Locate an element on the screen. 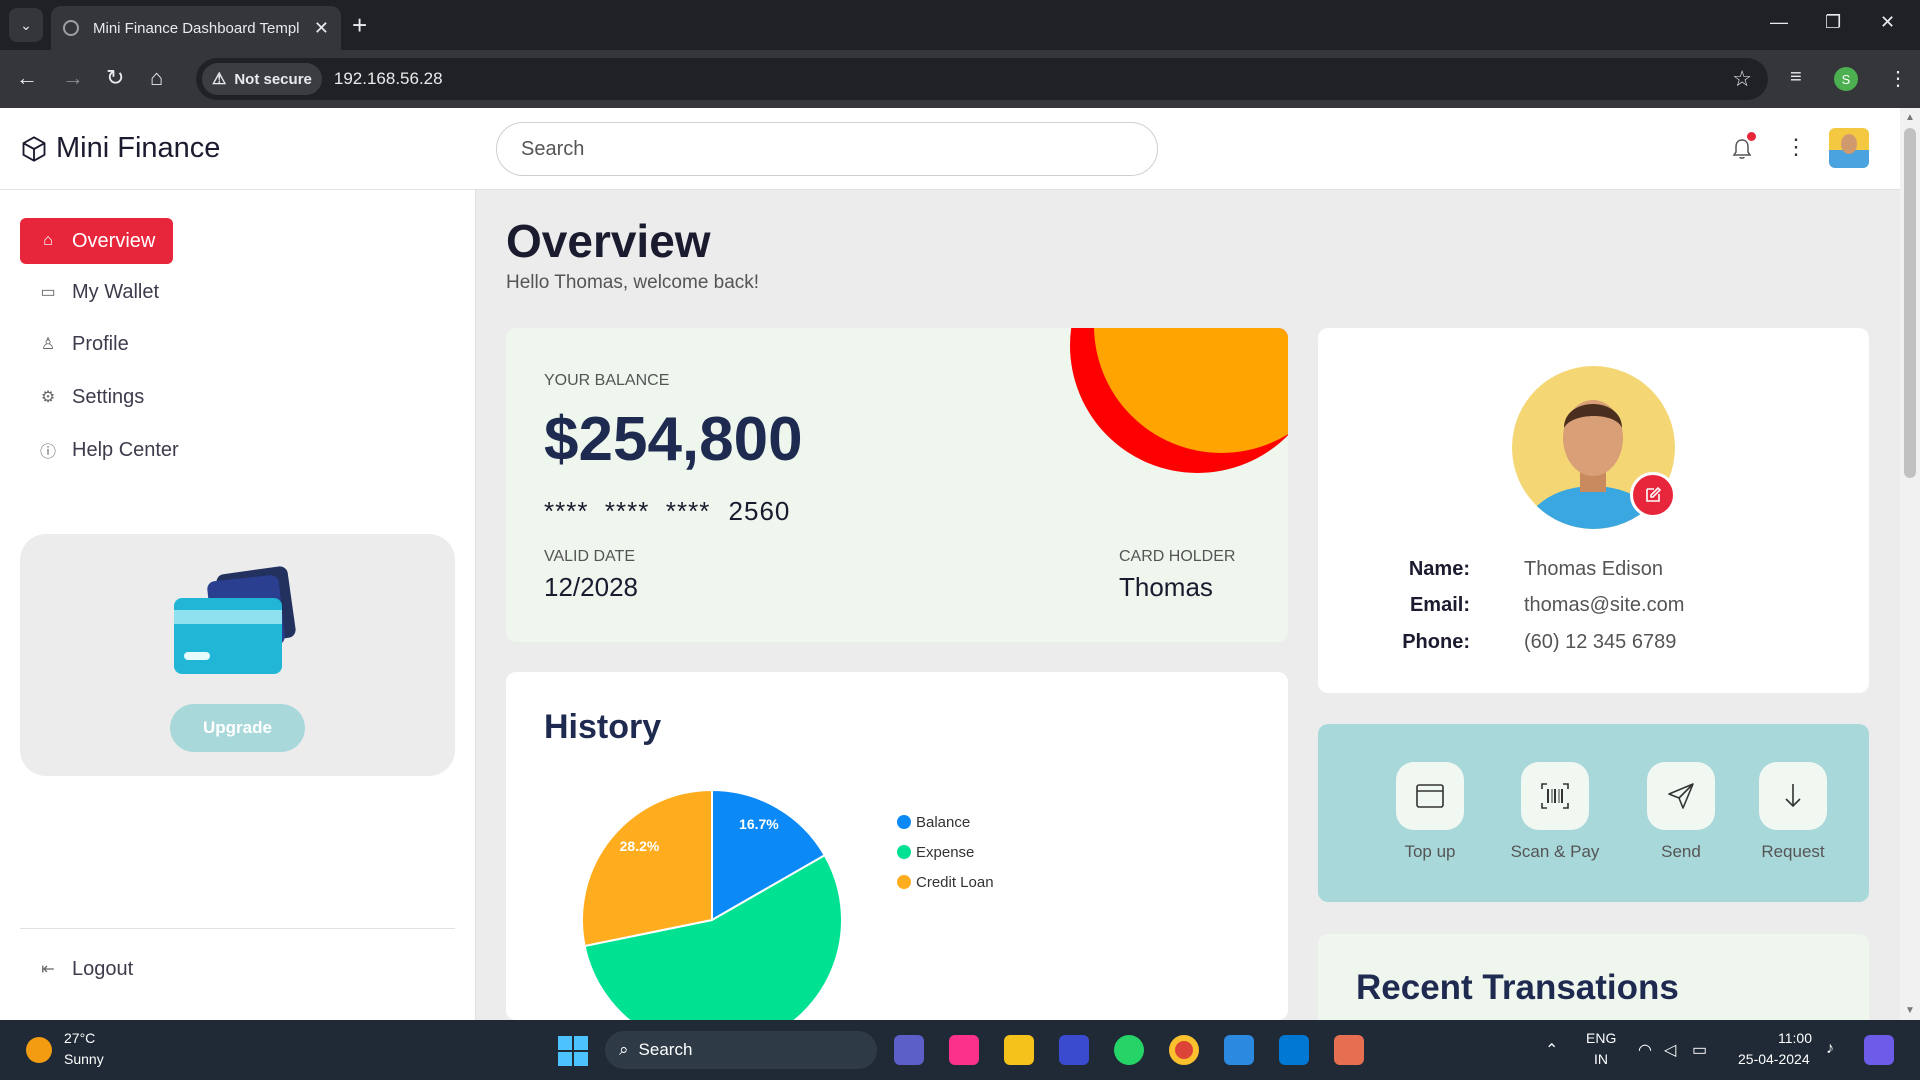 Image resolution: width=1920 pixels, height=1080 pixels. restore-button: ❐ is located at coordinates (1833, 22).